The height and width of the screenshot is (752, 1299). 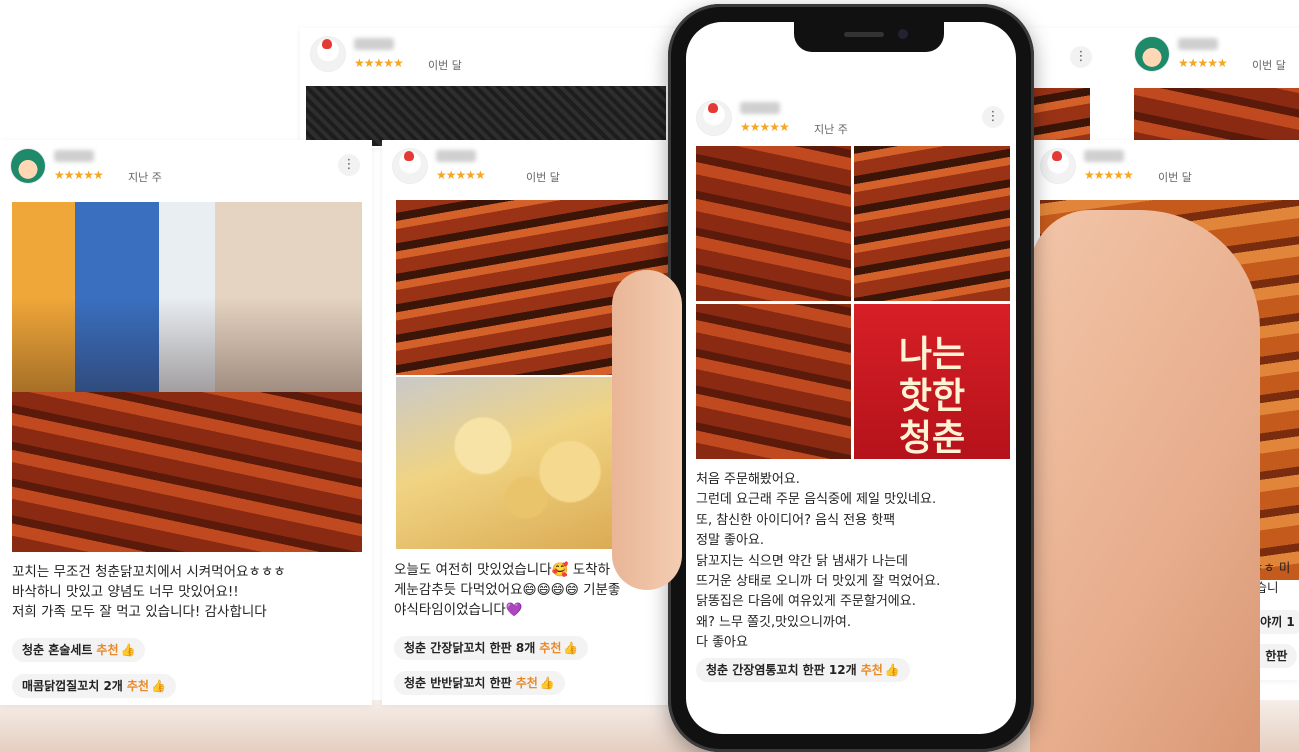 I want to click on menu-tag: 매콤닭껍질꼬치 2개 추천 👍, so click(x=94, y=686).